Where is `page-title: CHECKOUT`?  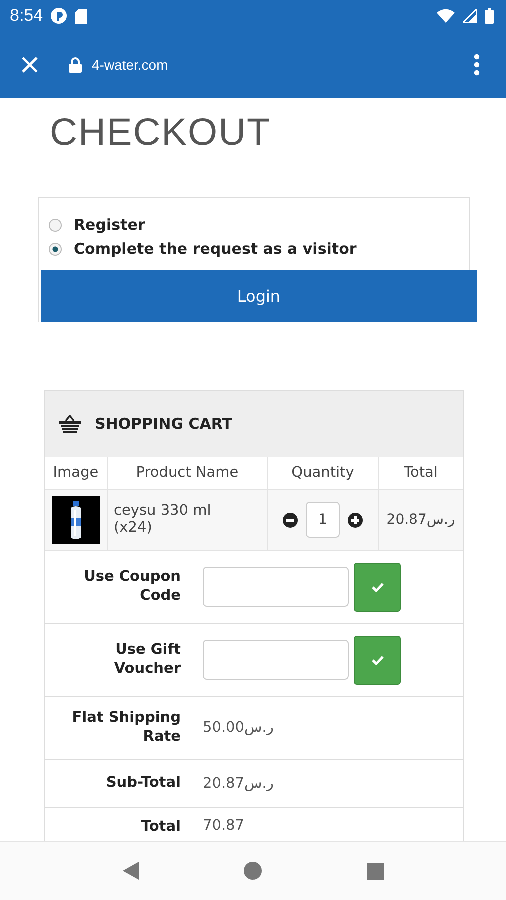
page-title: CHECKOUT is located at coordinates (161, 134).